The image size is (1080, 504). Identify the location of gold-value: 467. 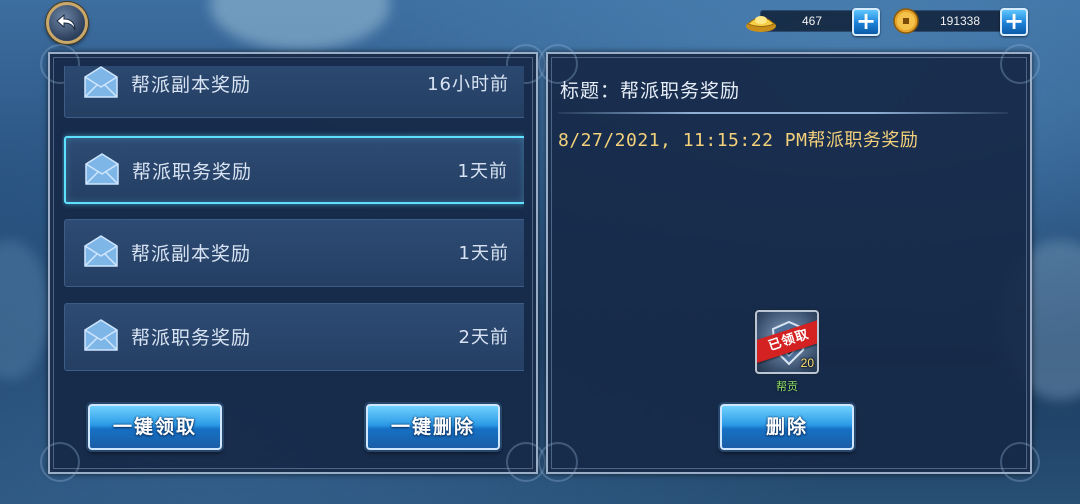
(812, 21).